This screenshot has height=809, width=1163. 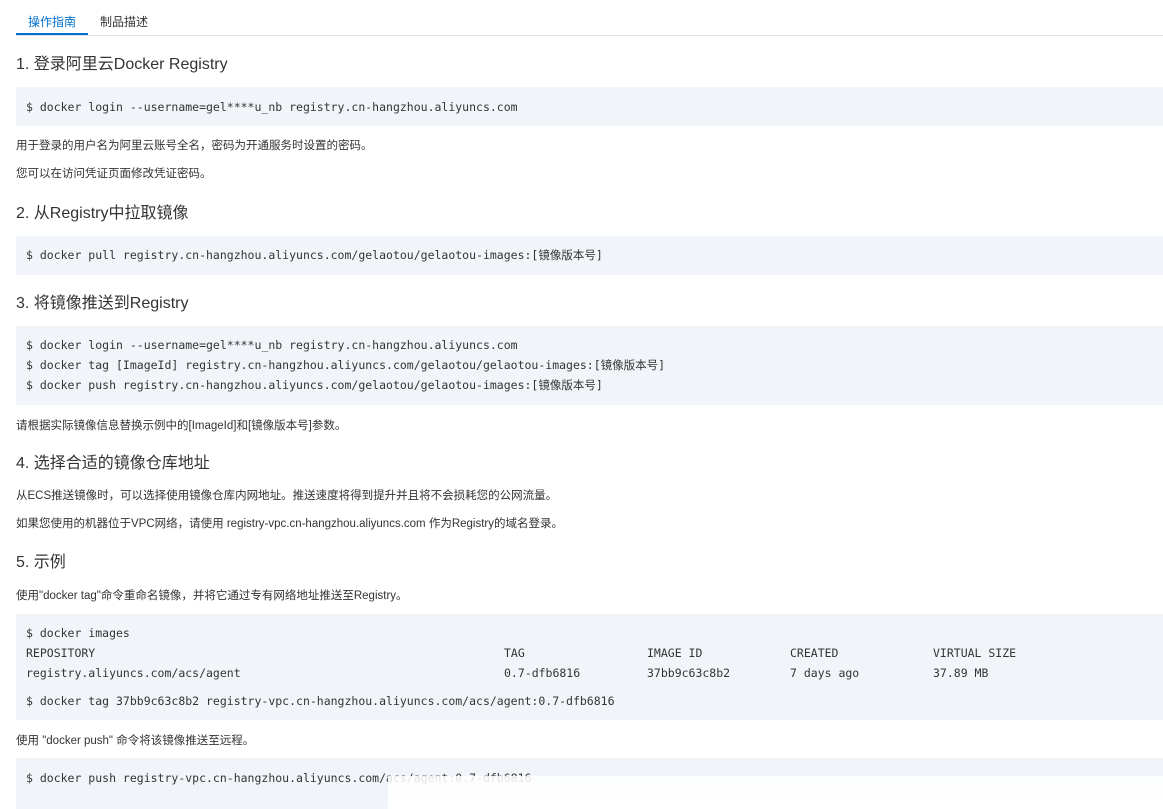 What do you see at coordinates (961, 673) in the screenshot?
I see `table-cell-virtual-size: 37.89 MB` at bounding box center [961, 673].